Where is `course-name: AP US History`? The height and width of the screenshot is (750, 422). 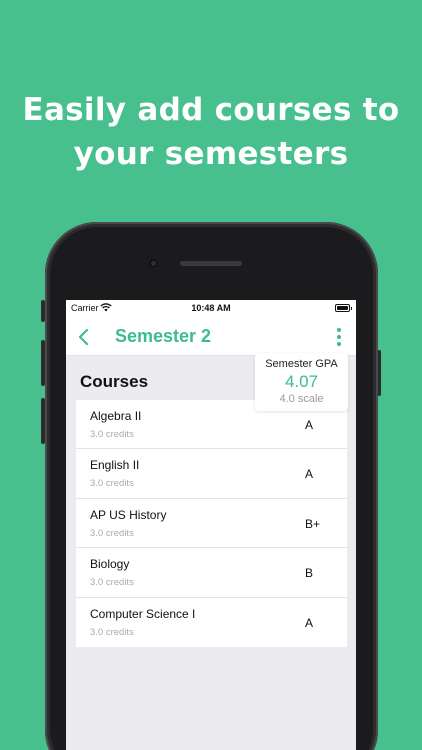
course-name: AP US History is located at coordinates (128, 514).